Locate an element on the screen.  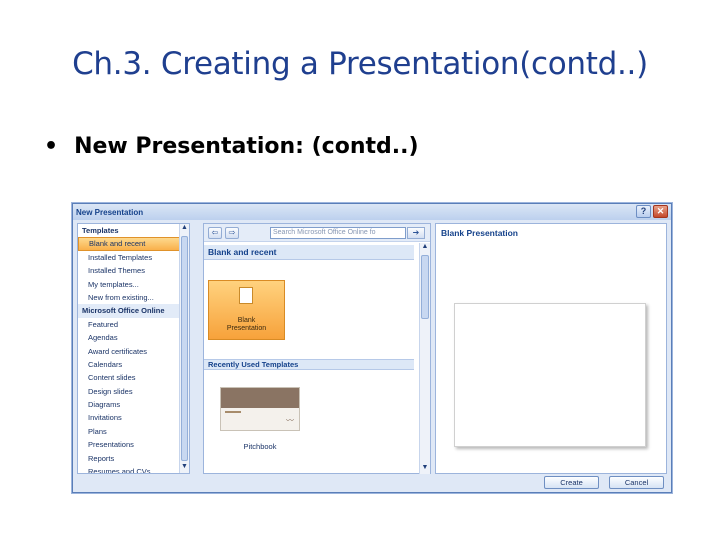
templates-scrollbar: ▲ ▼ is located at coordinates (184, 348).